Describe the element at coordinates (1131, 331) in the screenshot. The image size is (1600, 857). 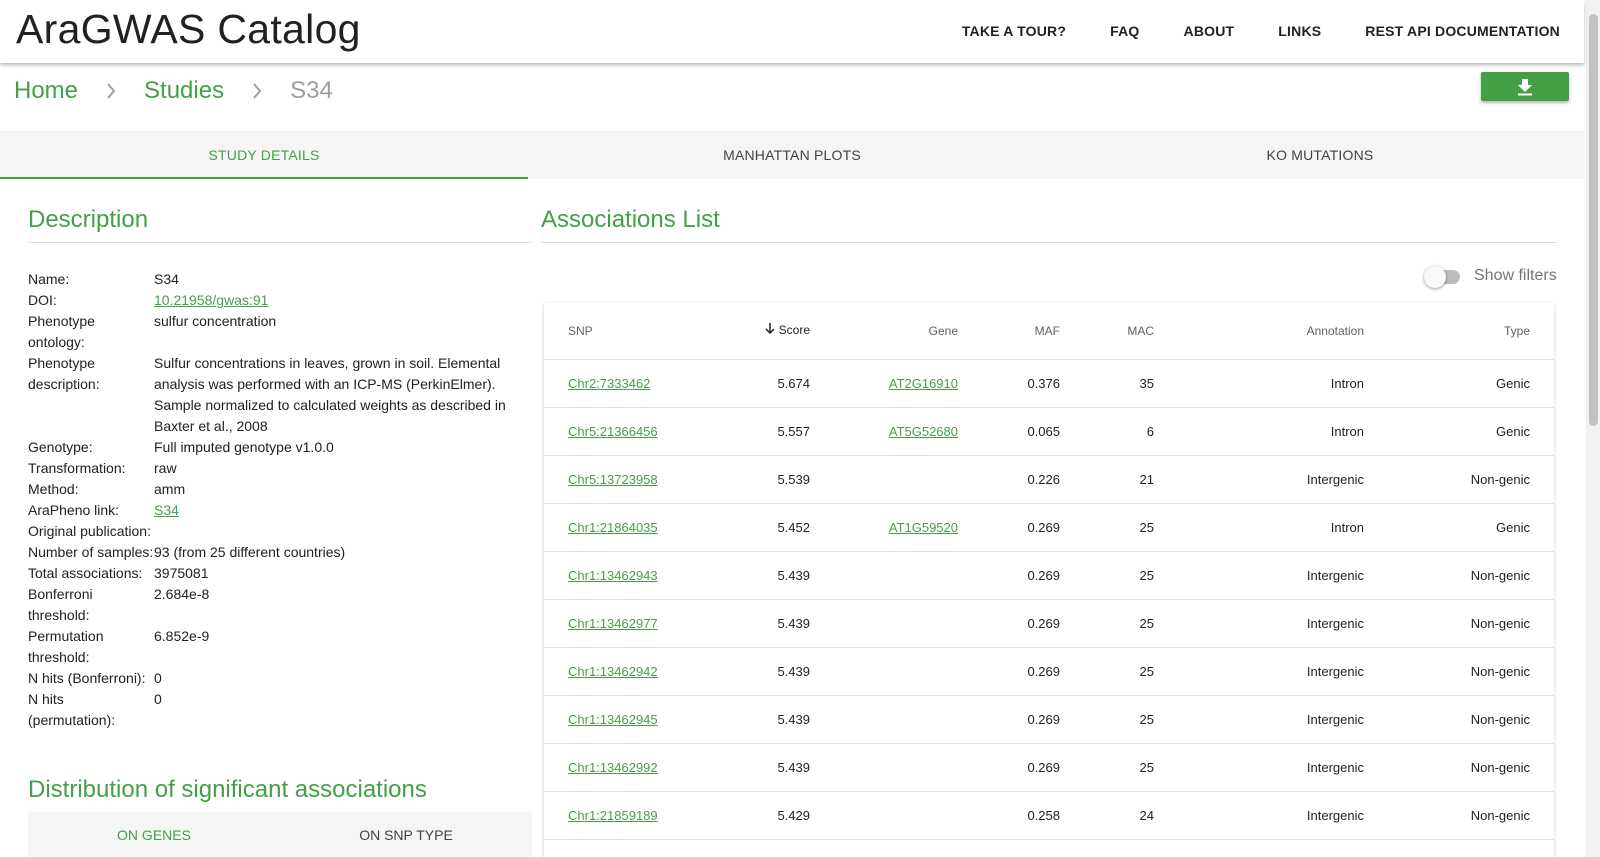
I see `col-mac: MAC` at that location.